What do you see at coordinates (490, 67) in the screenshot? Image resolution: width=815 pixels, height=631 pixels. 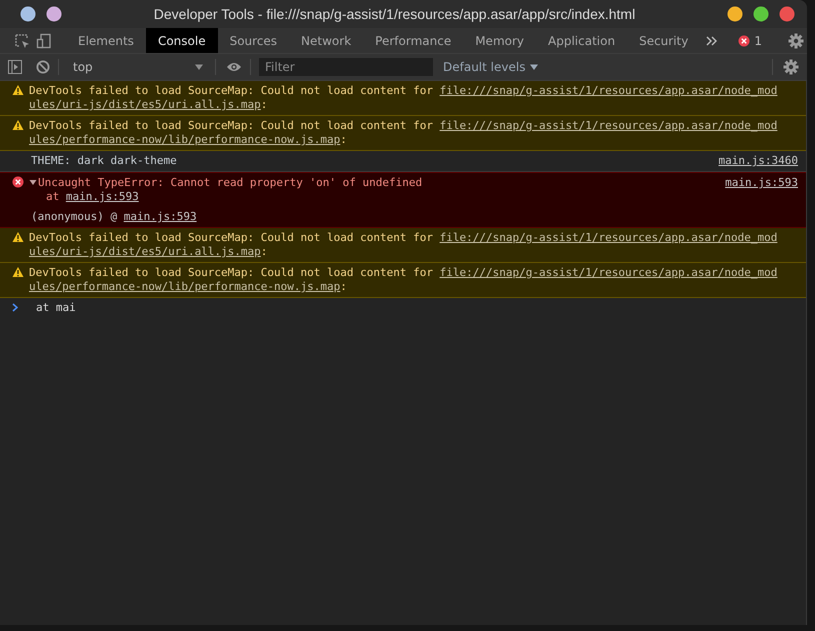 I see `log-levels-dropdown: Default levels` at bounding box center [490, 67].